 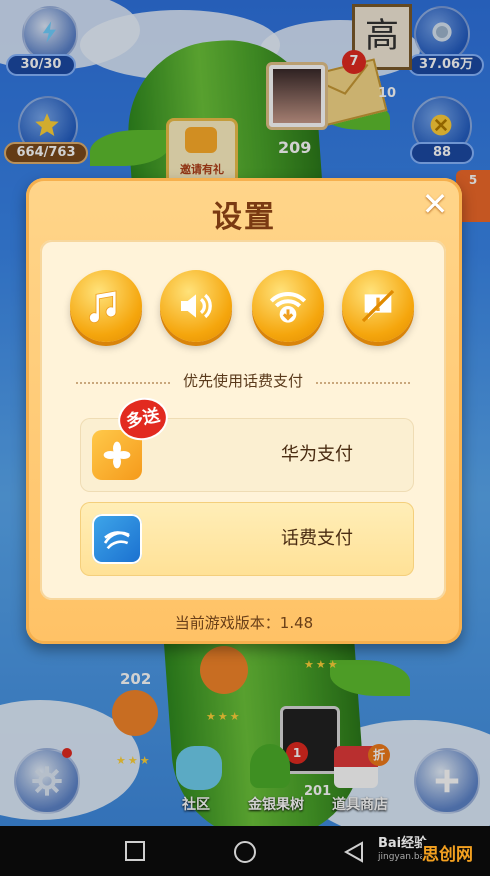 What do you see at coordinates (247, 443) in the screenshot?
I see `huawei-pay-option: 多送 华为支付` at bounding box center [247, 443].